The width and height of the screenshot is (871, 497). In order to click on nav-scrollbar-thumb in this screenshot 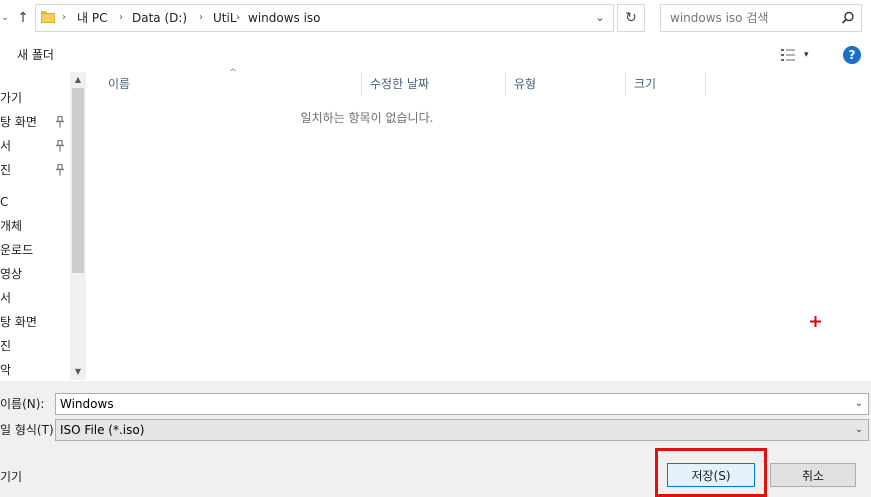, I will do `click(78, 180)`.